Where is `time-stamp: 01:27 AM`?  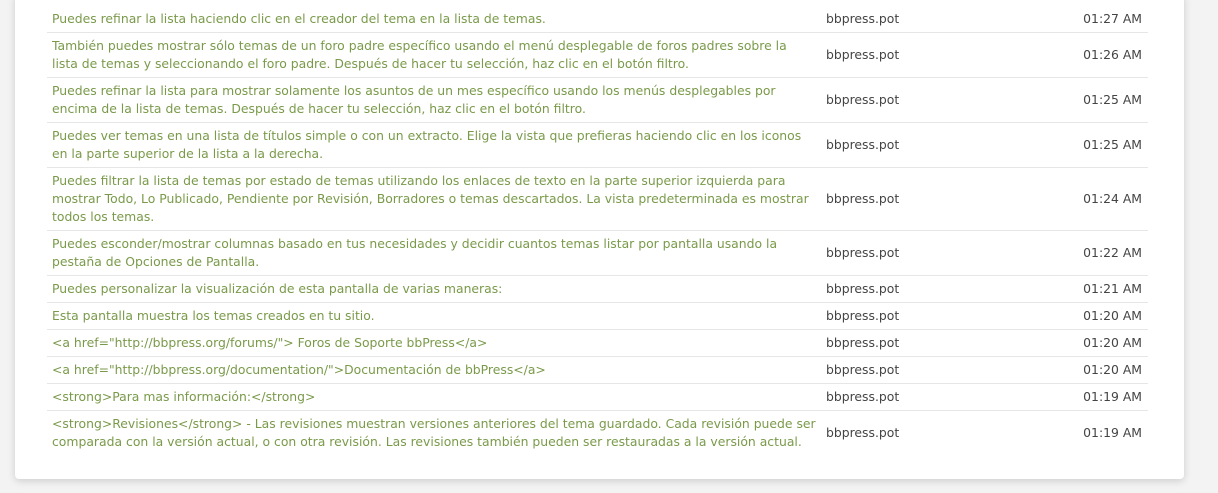 time-stamp: 01:27 AM is located at coordinates (1070, 19).